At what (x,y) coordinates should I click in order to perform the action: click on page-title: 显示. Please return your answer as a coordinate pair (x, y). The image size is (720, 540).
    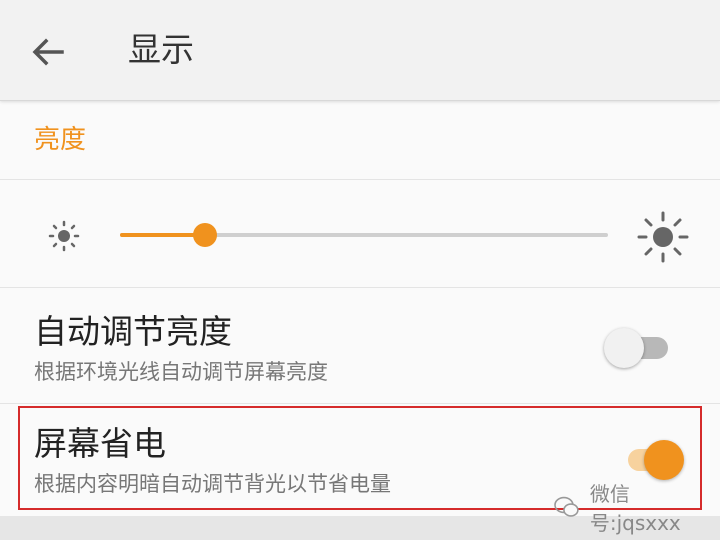
    Looking at the image, I should click on (161, 49).